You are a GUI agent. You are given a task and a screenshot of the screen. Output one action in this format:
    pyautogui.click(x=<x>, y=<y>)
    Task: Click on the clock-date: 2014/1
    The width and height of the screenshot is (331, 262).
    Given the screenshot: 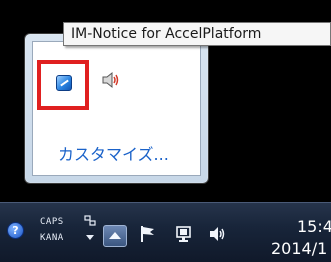 What is the action you would take?
    pyautogui.click(x=299, y=248)
    